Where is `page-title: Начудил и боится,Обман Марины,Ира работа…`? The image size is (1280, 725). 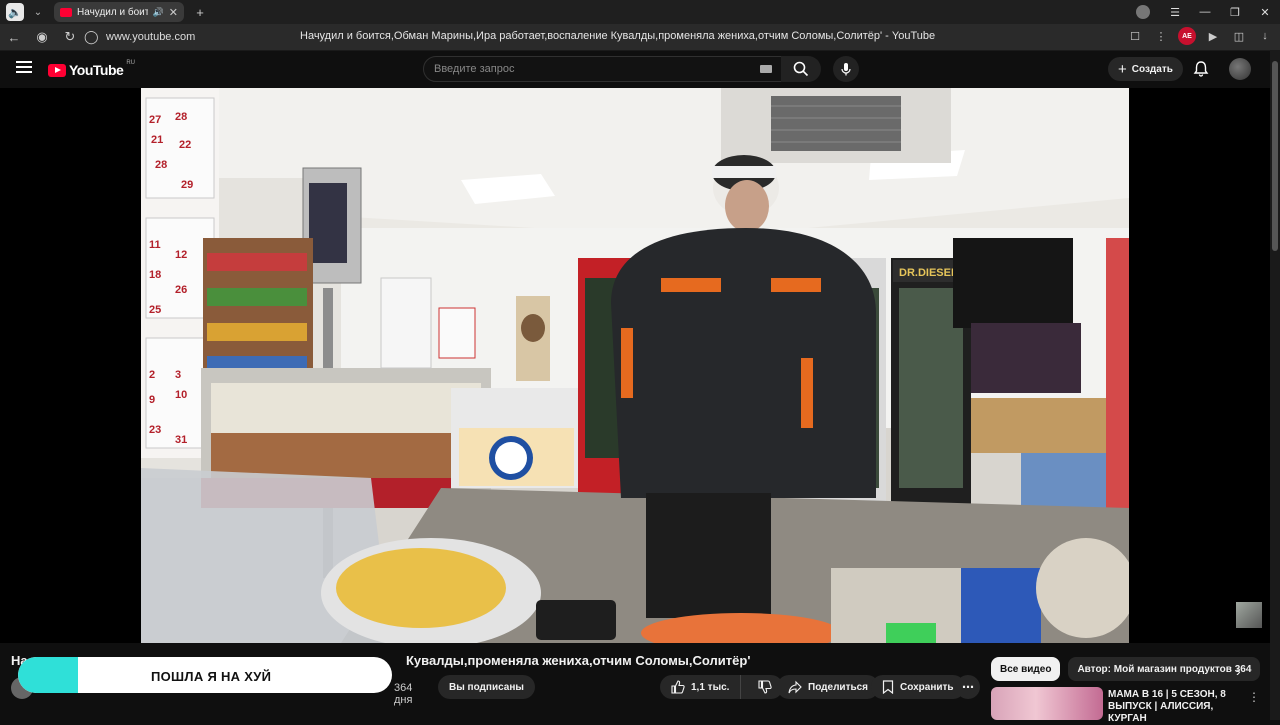 page-title: Начудил и боится,Обман Марины,Ира работа… is located at coordinates (618, 36).